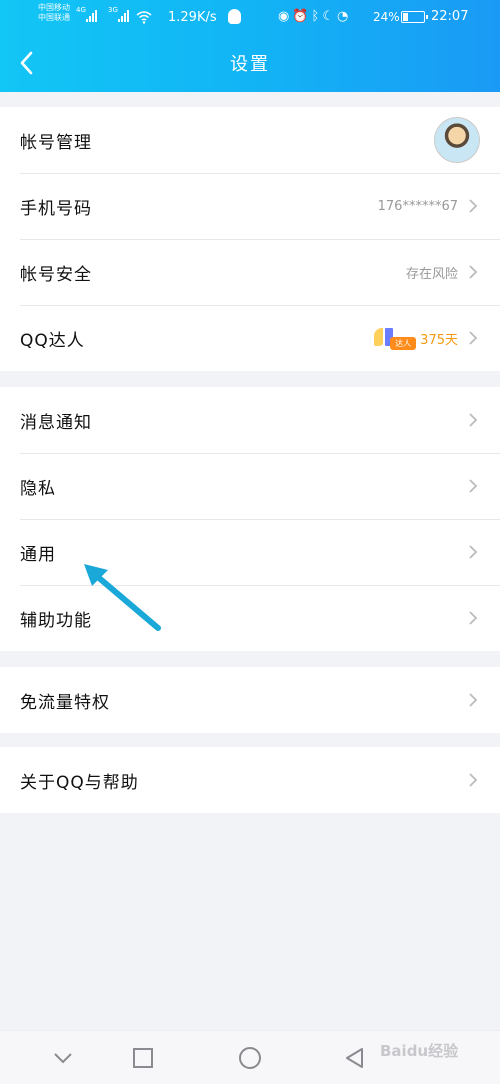  I want to click on back-triangle-icon, so click(355, 1058).